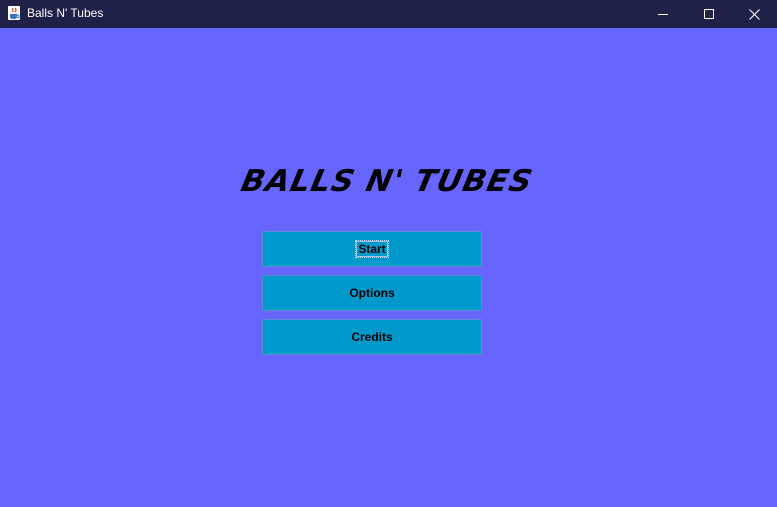 The image size is (777, 507). I want to click on options-button-label: Options, so click(372, 293).